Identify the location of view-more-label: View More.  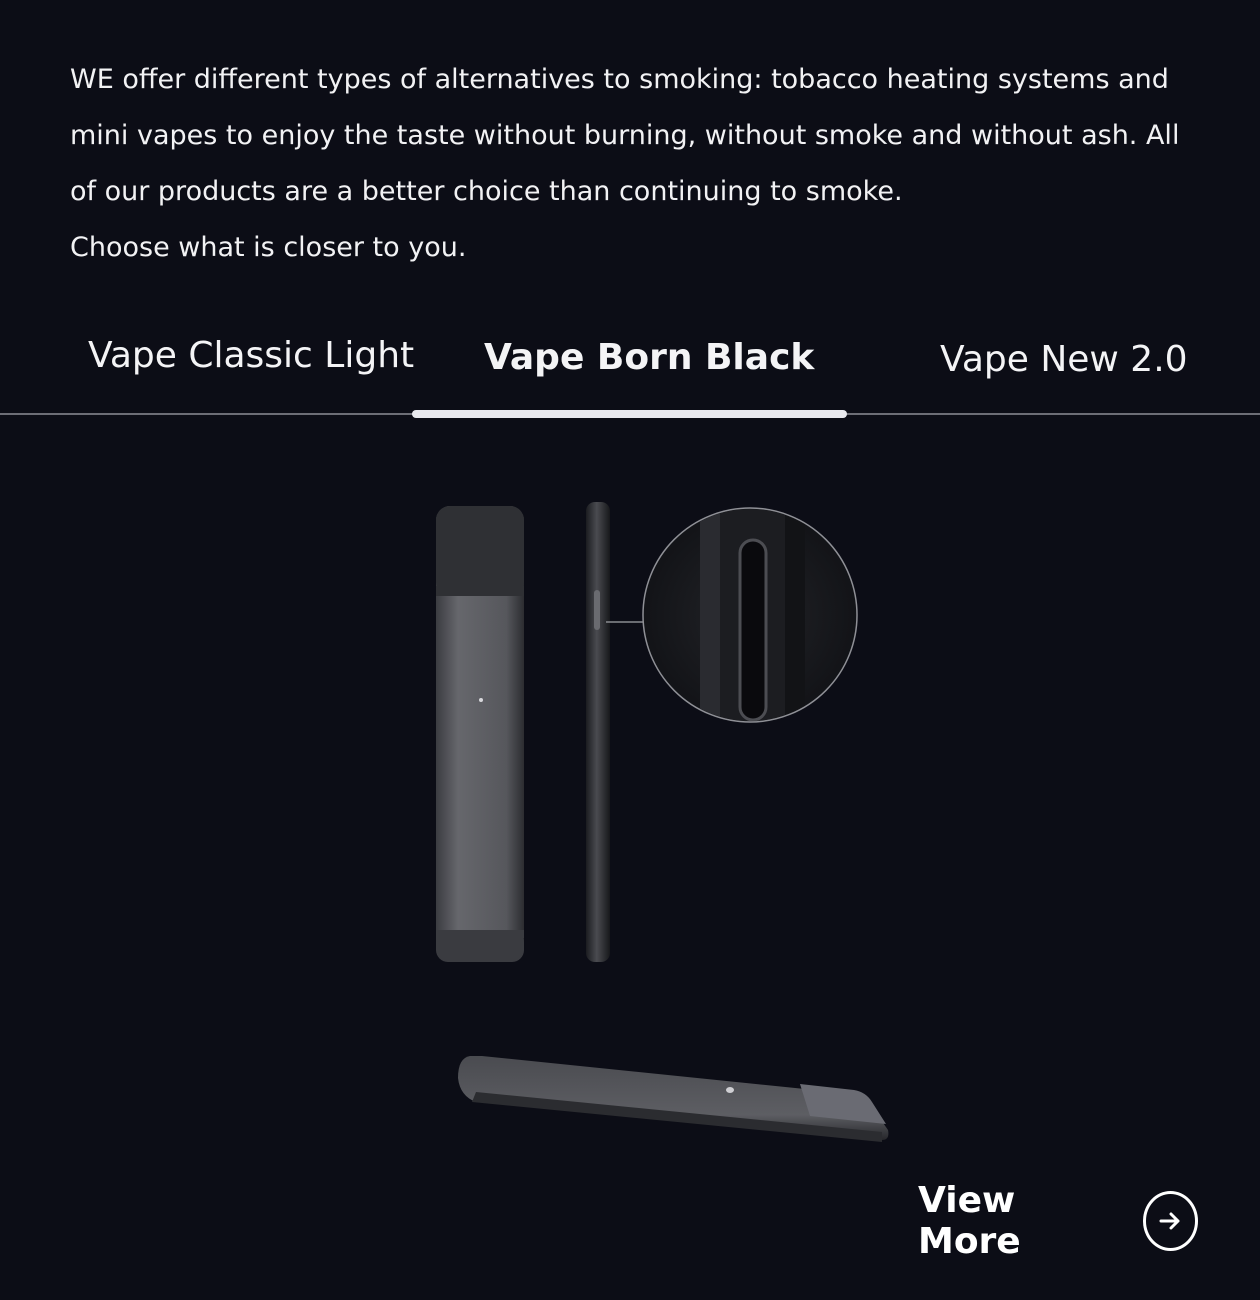
(969, 1221).